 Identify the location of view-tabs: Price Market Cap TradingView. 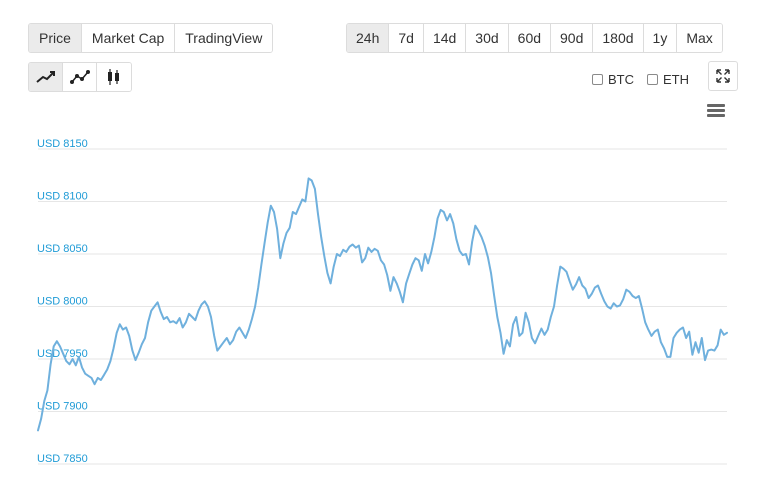
(151, 38).